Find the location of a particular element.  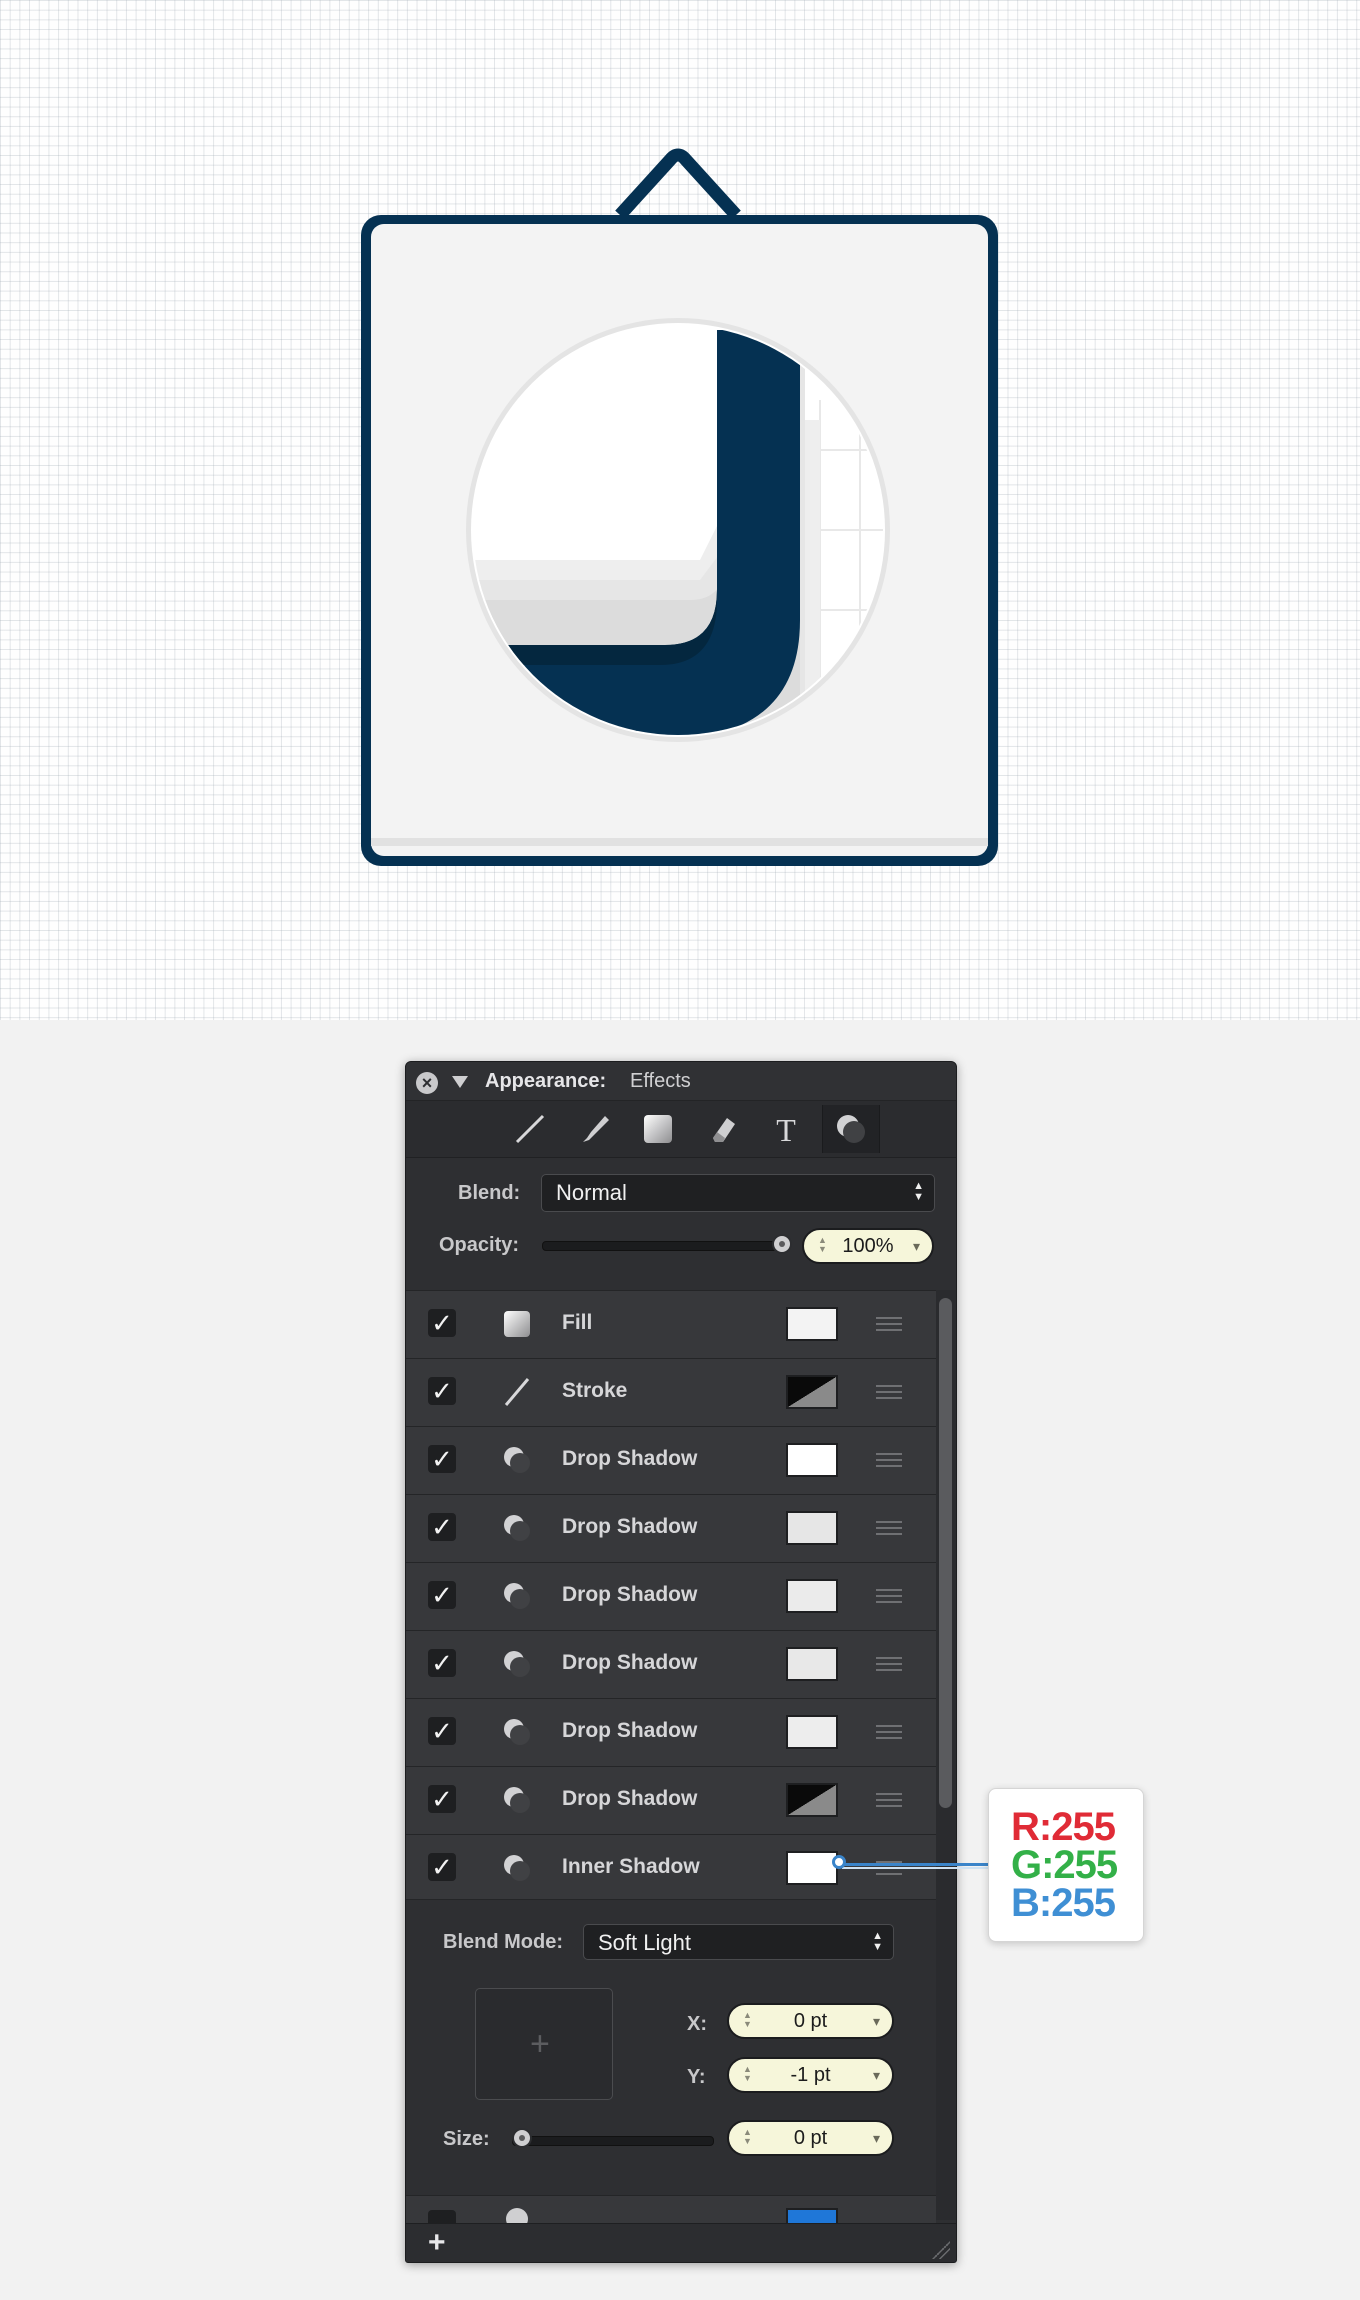

rgb-red-value: R:255 is located at coordinates (1063, 1827).